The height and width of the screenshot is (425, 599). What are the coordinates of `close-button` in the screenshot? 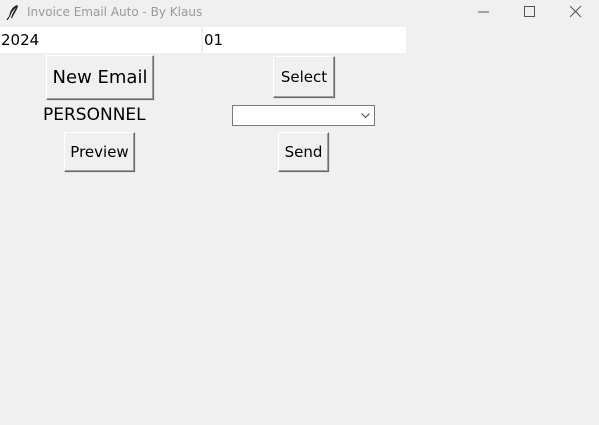 It's located at (576, 12).